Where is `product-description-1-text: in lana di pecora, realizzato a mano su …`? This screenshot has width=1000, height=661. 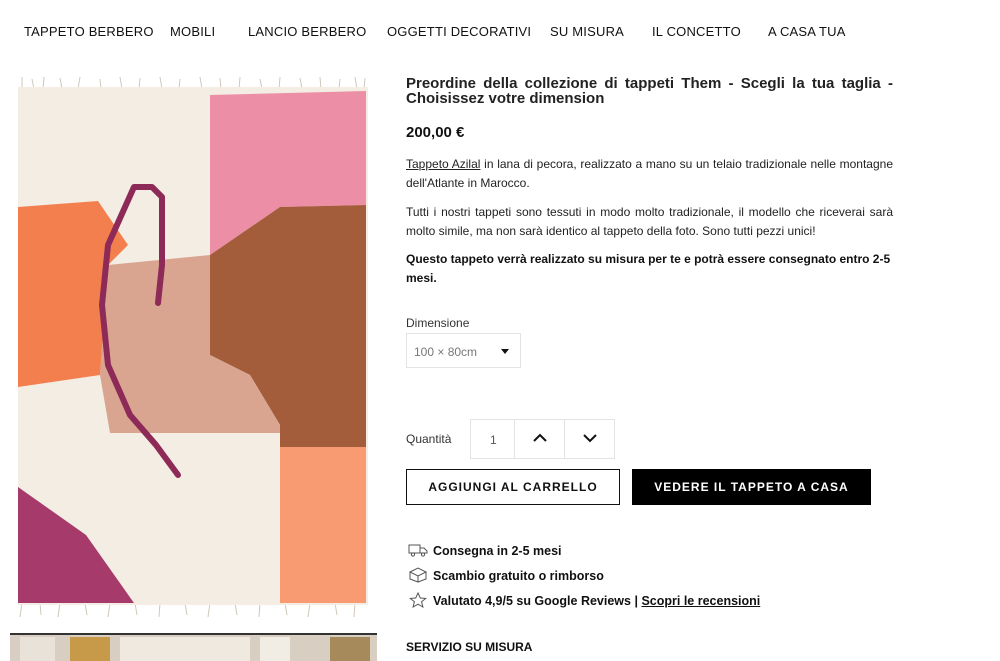
product-description-1-text: in lana di pecora, realizzato a mano su … is located at coordinates (649, 173).